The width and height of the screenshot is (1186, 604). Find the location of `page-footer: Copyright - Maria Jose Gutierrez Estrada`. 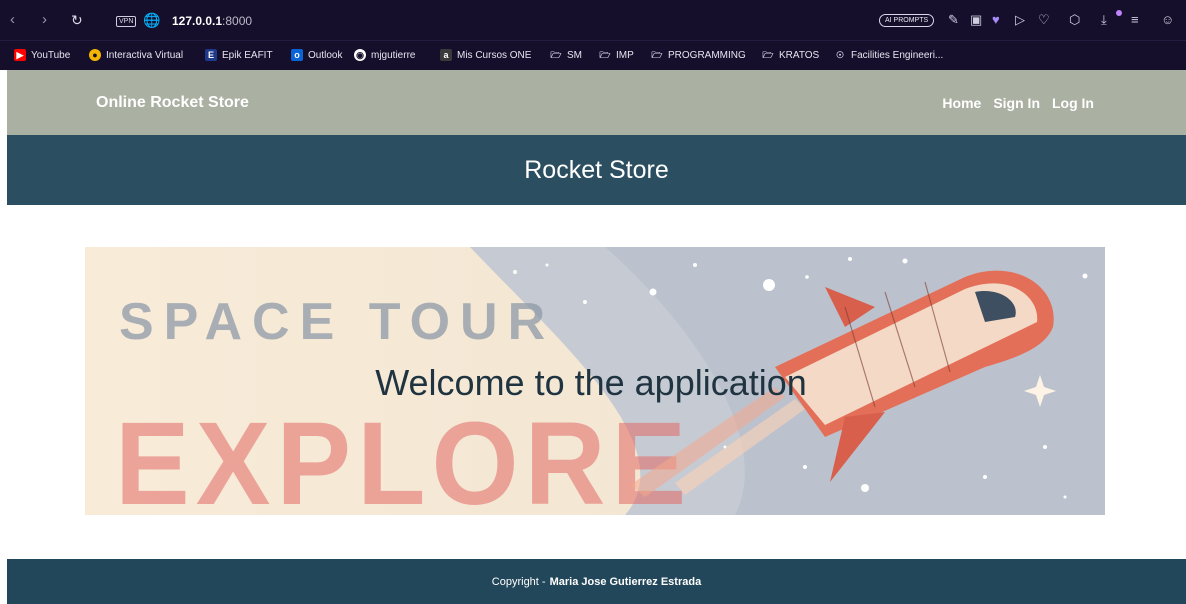

page-footer: Copyright - Maria Jose Gutierrez Estrada is located at coordinates (596, 581).